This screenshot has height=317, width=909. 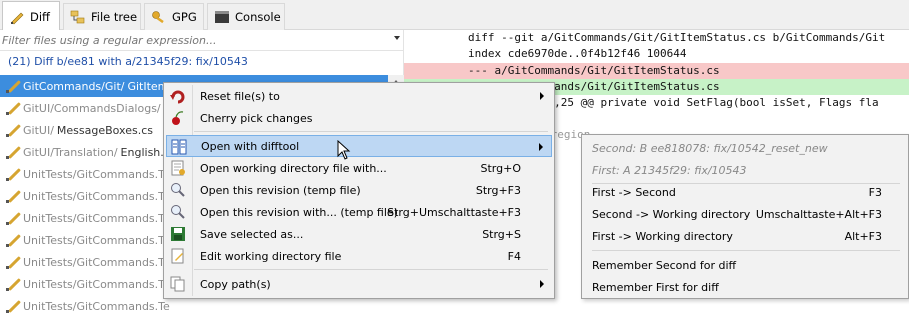 What do you see at coordinates (656, 71) in the screenshot?
I see `diff-line-removed: --- a/GitCommands/Git/GitItemStatus.cs` at bounding box center [656, 71].